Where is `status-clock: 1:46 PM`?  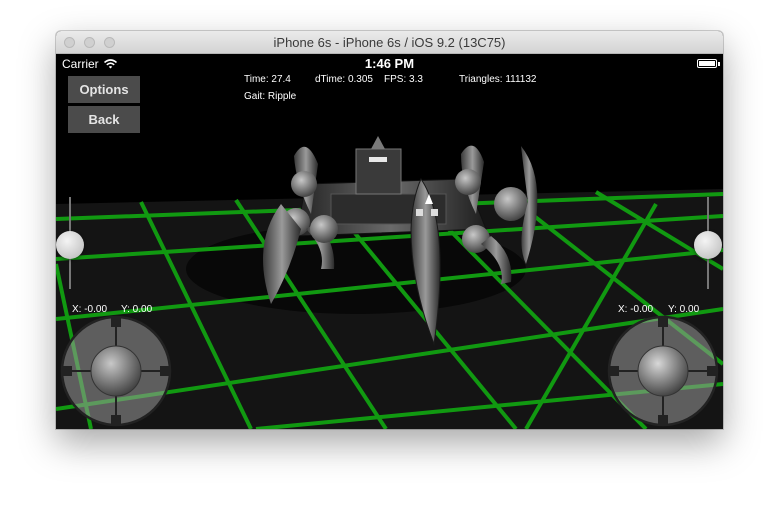 status-clock: 1:46 PM is located at coordinates (389, 63).